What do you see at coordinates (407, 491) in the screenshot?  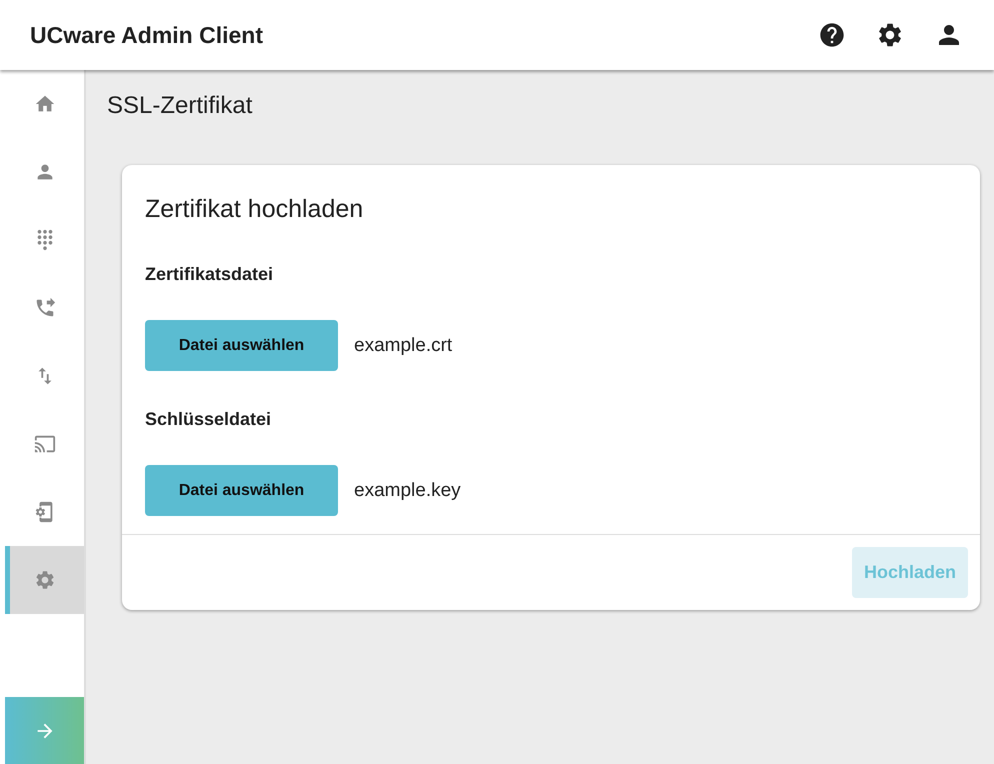 I see `file-name: example.key` at bounding box center [407, 491].